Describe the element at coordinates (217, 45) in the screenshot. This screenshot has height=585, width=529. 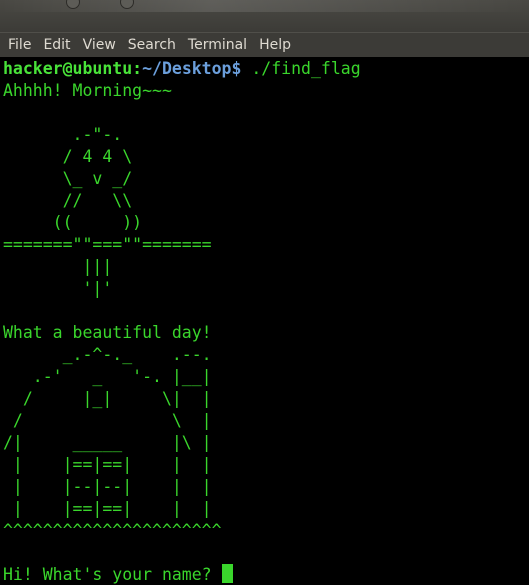
I see `menu-terminal: Terminal` at that location.